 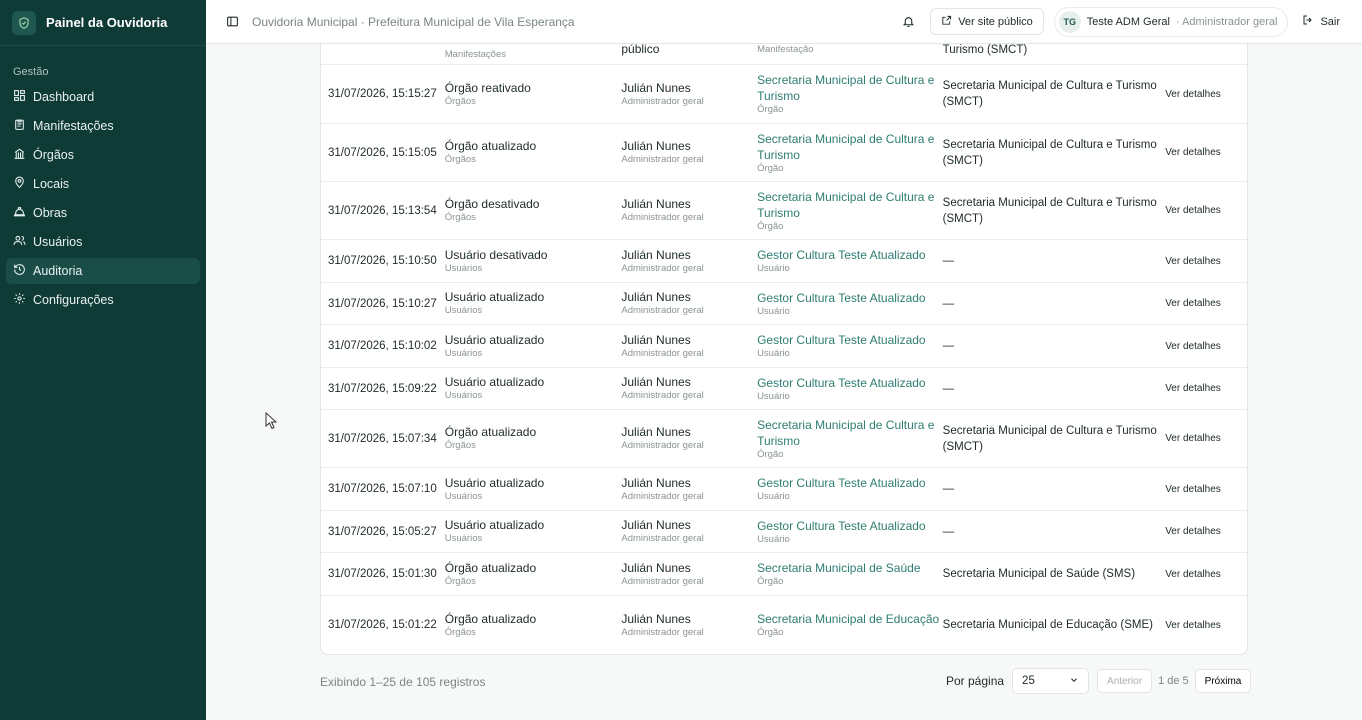 What do you see at coordinates (785, 49) in the screenshot?
I see `target-type: Manifestação` at bounding box center [785, 49].